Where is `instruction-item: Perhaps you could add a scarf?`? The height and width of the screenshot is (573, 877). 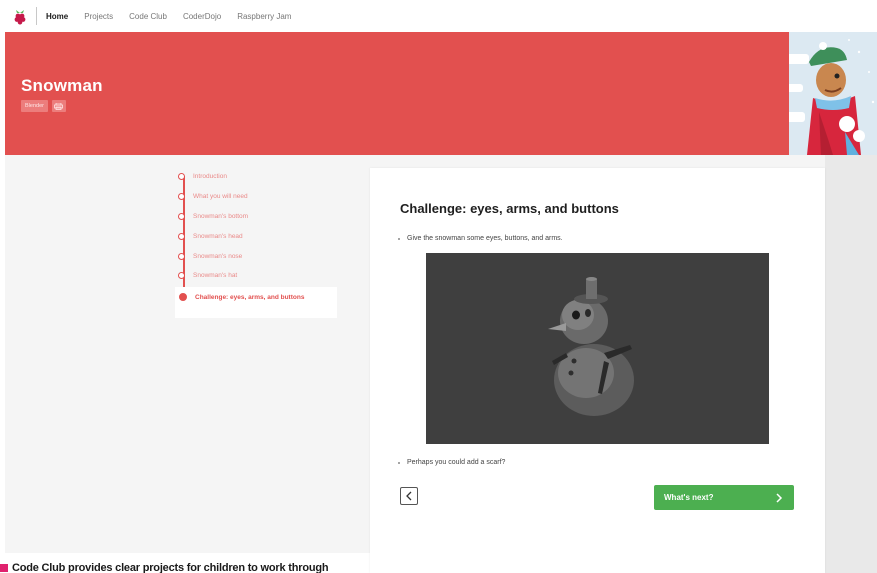 instruction-item: Perhaps you could add a scarf? is located at coordinates (451, 462).